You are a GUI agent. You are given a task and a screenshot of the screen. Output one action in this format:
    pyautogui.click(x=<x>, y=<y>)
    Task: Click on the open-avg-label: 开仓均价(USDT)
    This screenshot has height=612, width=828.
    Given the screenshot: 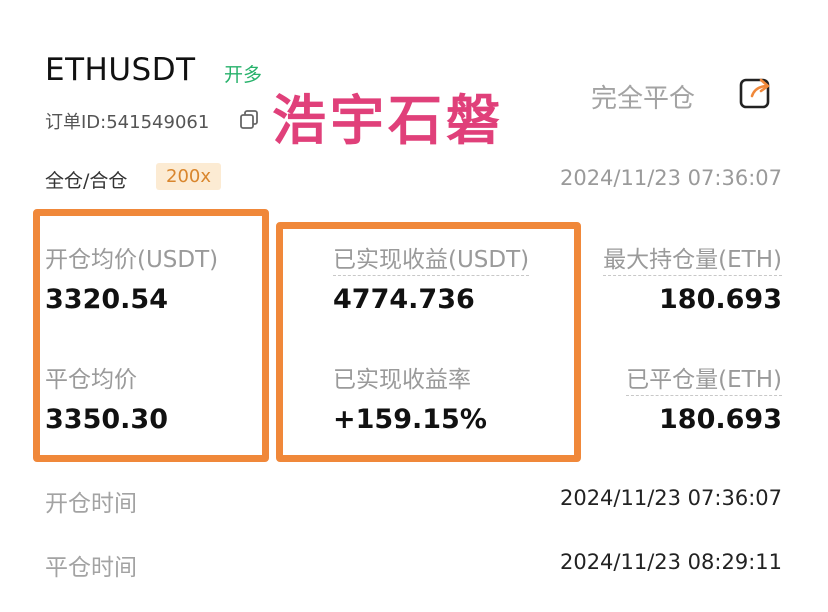 What is the action you would take?
    pyautogui.click(x=132, y=260)
    